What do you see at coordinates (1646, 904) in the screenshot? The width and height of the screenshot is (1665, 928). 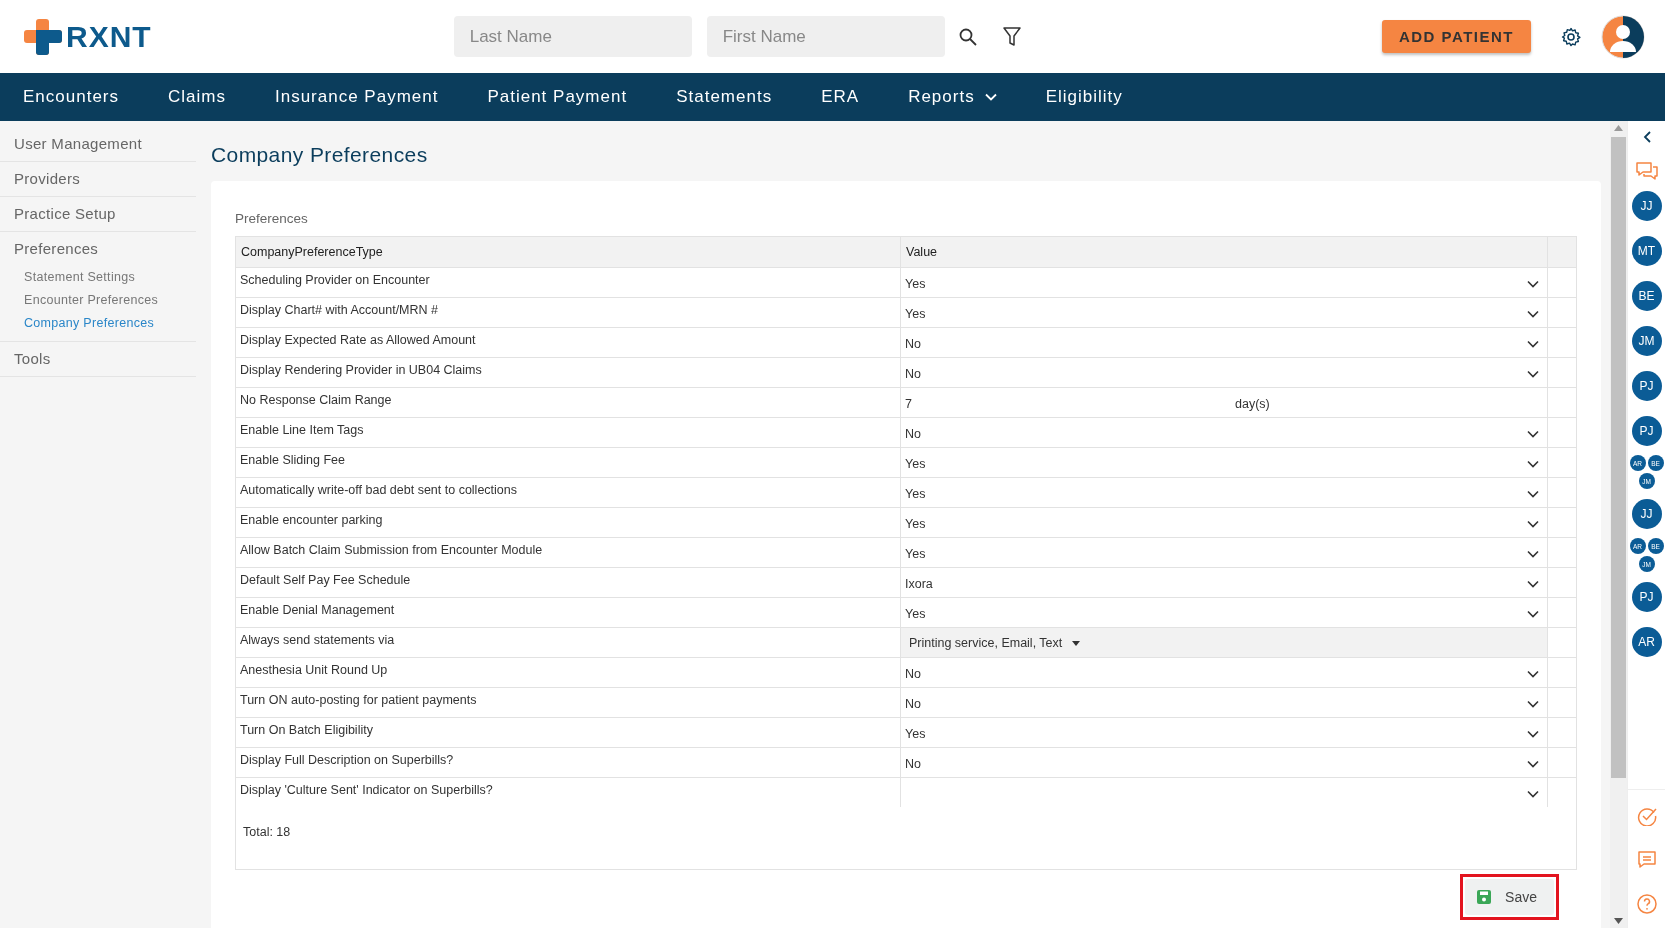 I see `help-icon` at bounding box center [1646, 904].